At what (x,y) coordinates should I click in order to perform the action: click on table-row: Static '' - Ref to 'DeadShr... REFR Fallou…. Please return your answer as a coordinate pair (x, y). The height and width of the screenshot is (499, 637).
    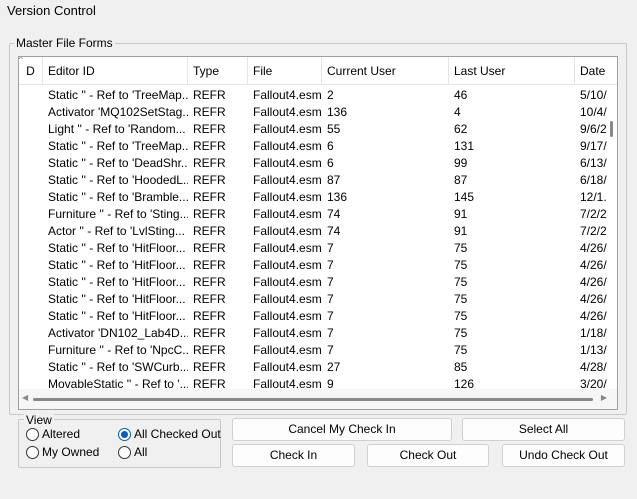
    Looking at the image, I should click on (314, 163).